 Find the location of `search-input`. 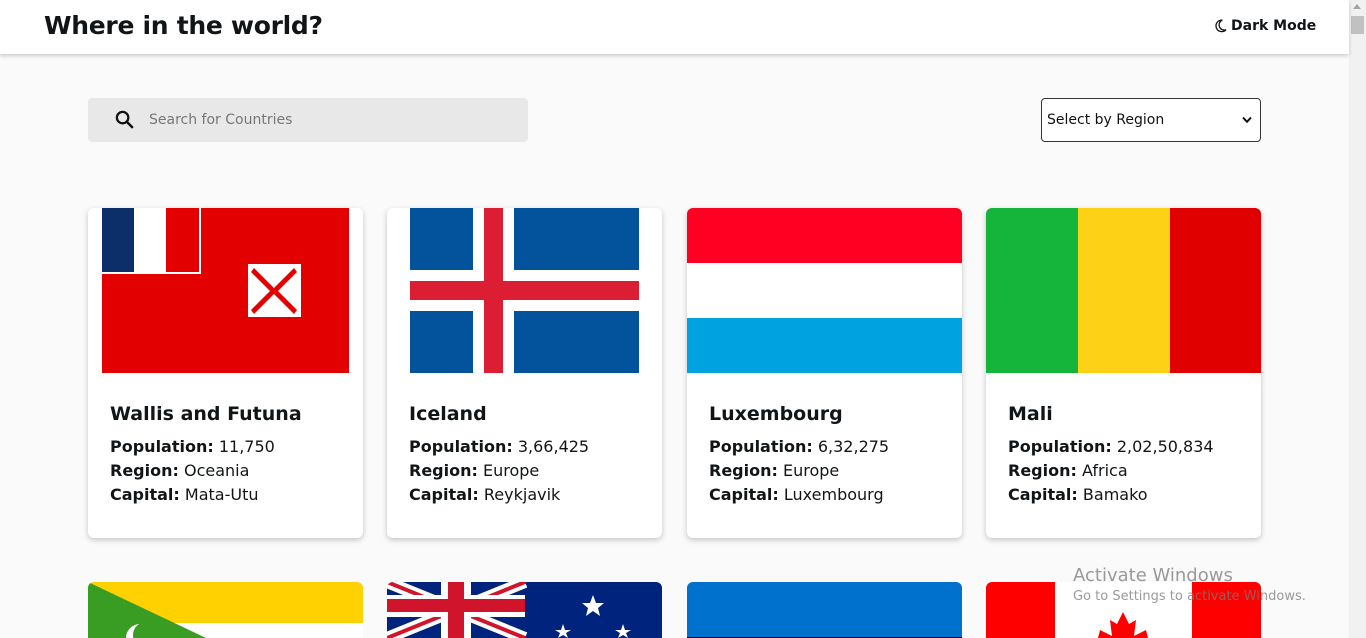

search-input is located at coordinates (334, 120).